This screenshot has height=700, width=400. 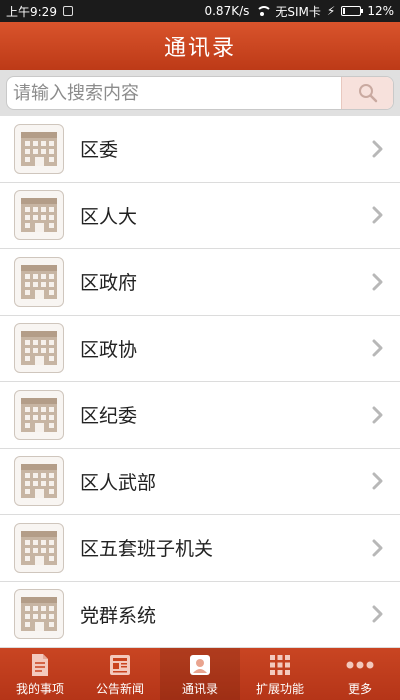 I want to click on list-item: 区委, so click(x=200, y=149).